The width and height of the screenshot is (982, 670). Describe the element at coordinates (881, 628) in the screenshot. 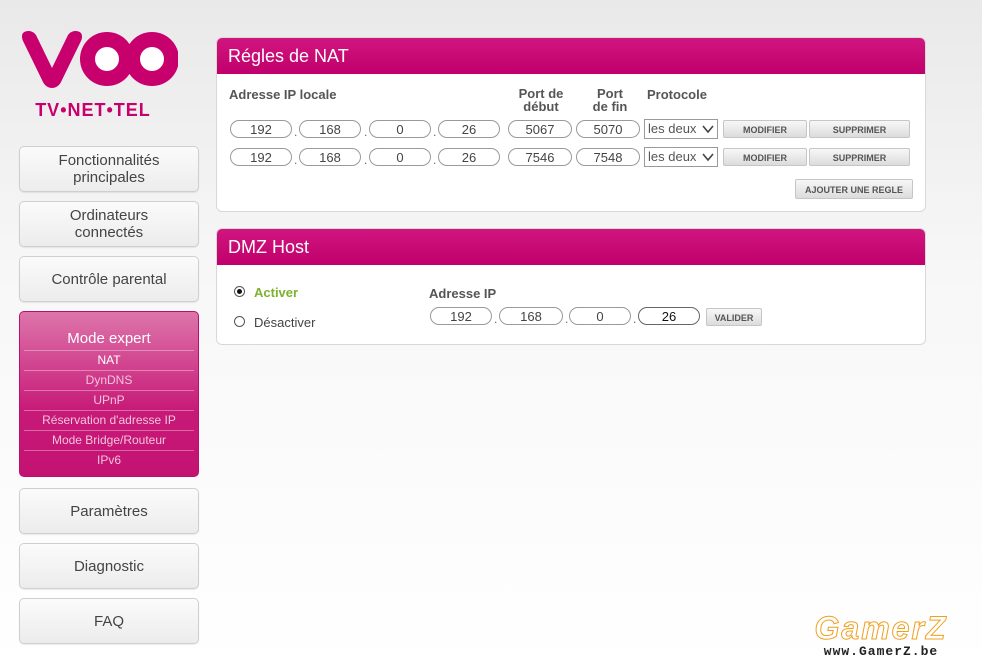

I see `watermark-logo: GamerZ` at that location.